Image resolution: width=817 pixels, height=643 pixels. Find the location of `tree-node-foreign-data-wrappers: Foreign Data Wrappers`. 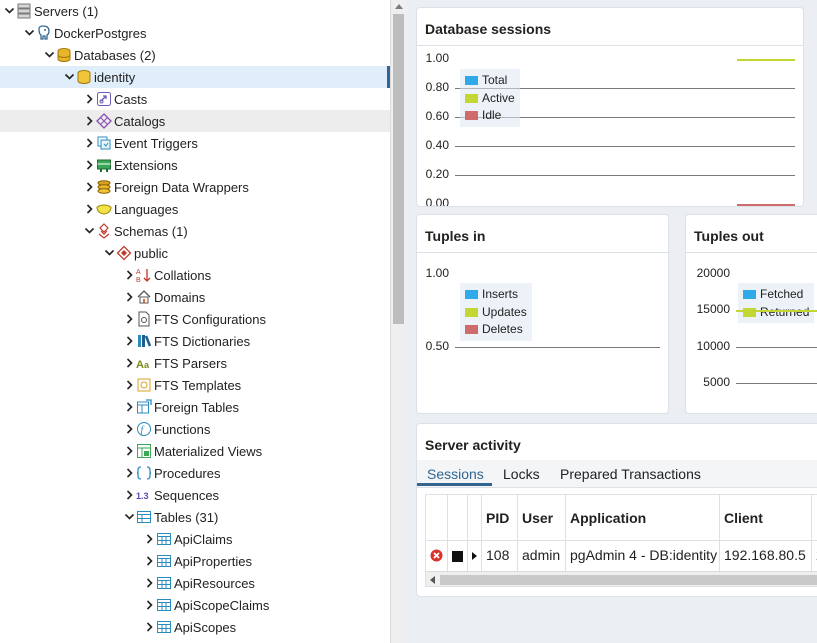

tree-node-foreign-data-wrappers: Foreign Data Wrappers is located at coordinates (195, 187).